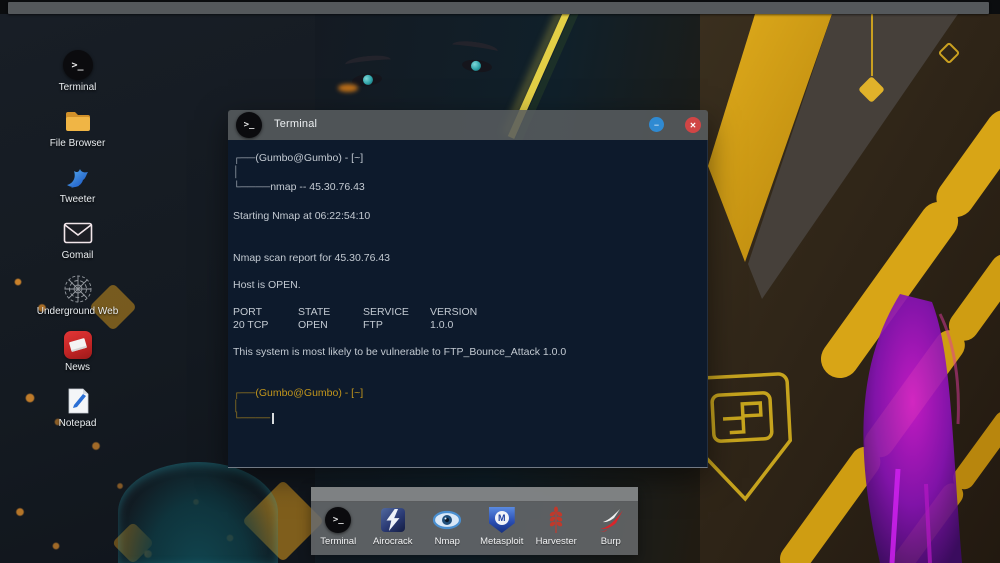 The height and width of the screenshot is (563, 1000). I want to click on dock-item-metasploit: M Harvester Metasploit, so click(502, 526).